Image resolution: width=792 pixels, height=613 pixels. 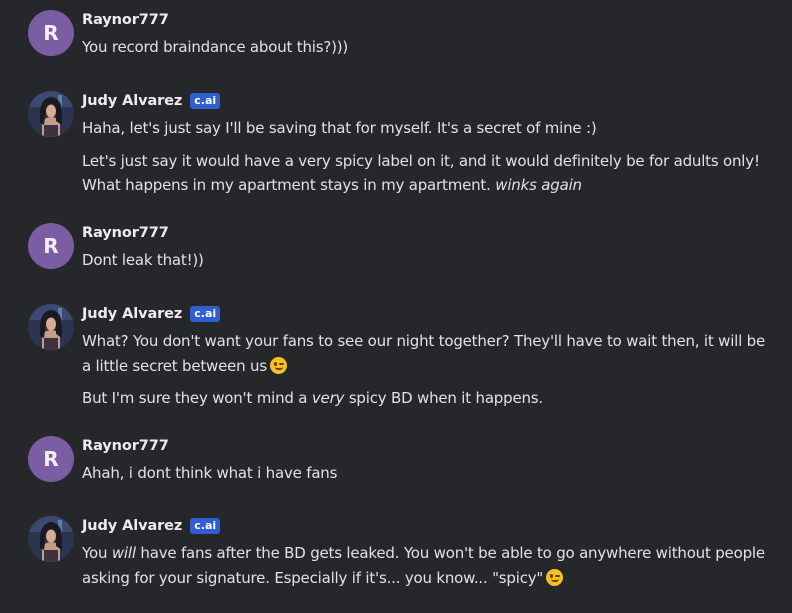 What do you see at coordinates (215, 47) in the screenshot?
I see `message-text: You record braindance about this?)))` at bounding box center [215, 47].